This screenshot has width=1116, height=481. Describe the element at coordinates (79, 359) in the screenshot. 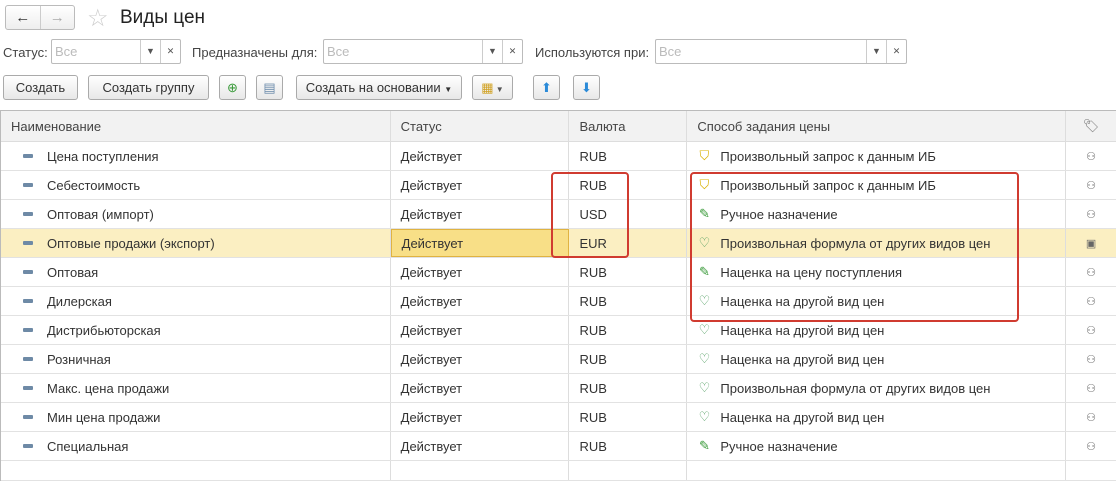

I see `name-text: Розничная` at that location.